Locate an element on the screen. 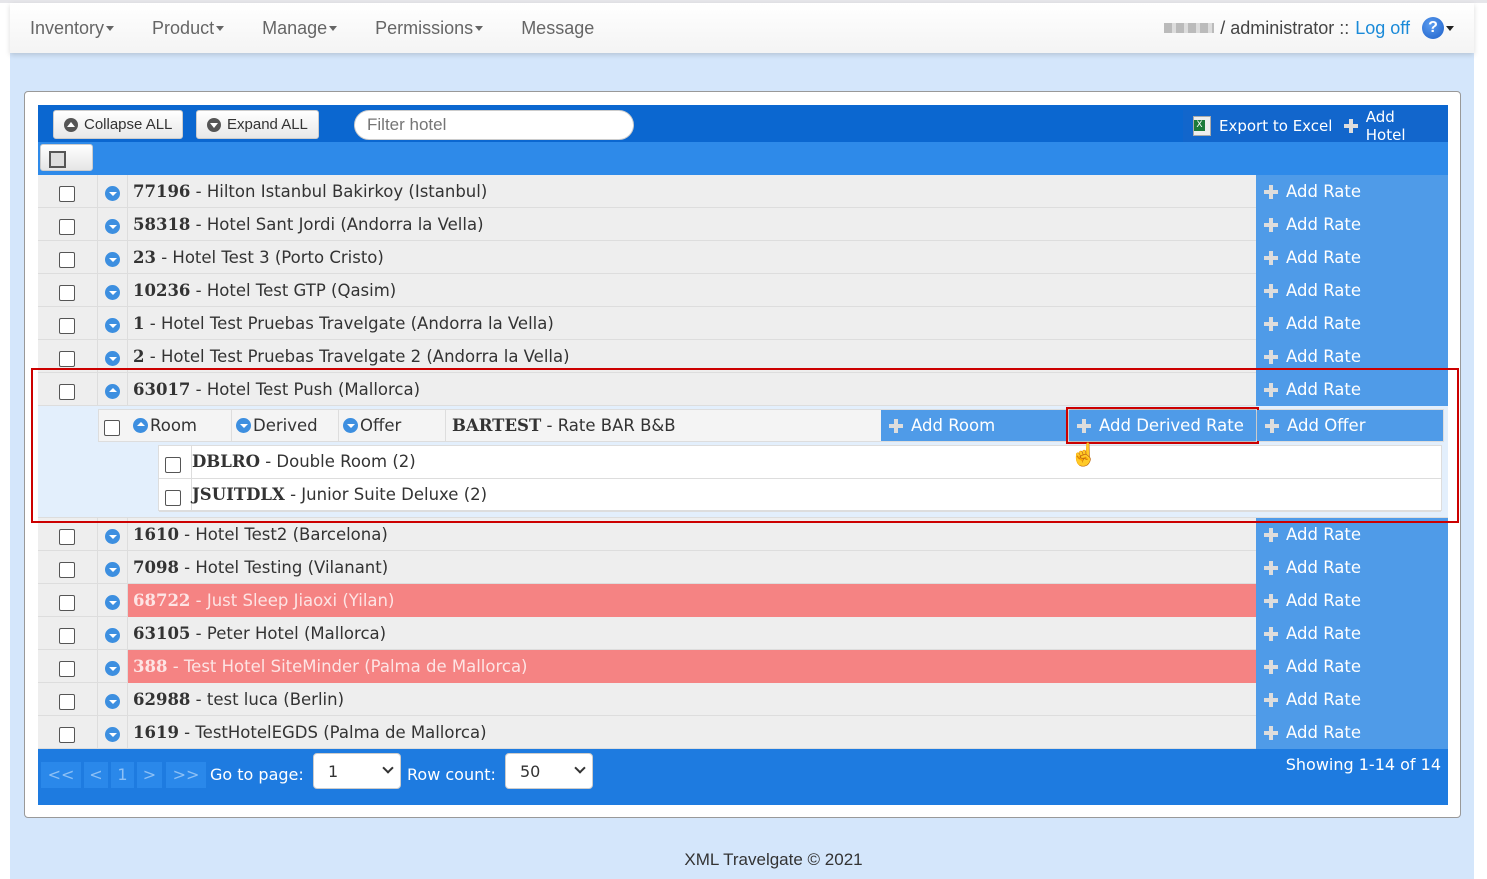 This screenshot has height=879, width=1487. copyright: XML Travelgate © 2021 is located at coordinates (773, 859).